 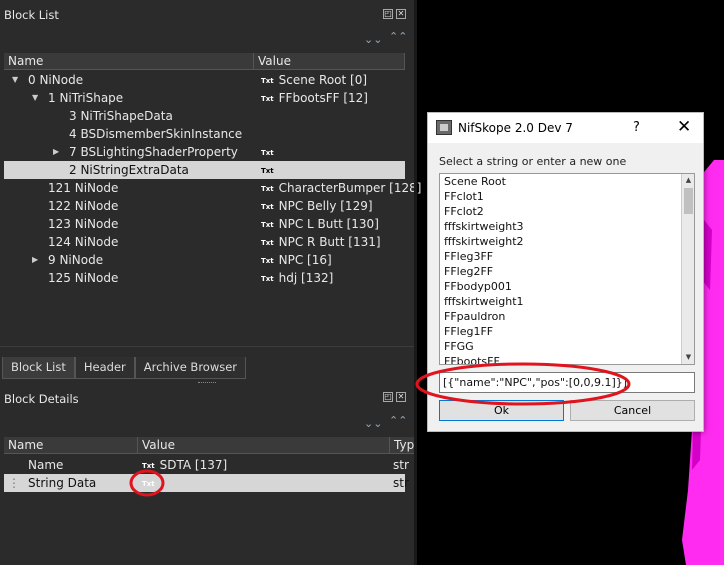 I want to click on tree-row: 124 NiNode Txt NPC R Butt [131], so click(x=204, y=242).